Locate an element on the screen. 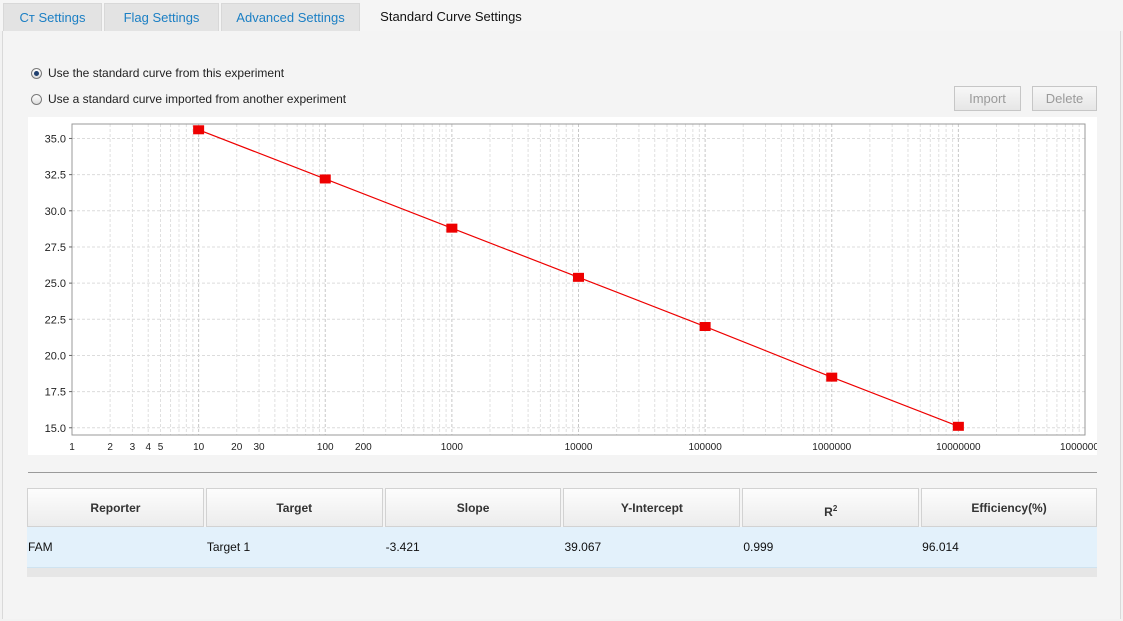  x-tick-label: 1000000 is located at coordinates (831, 447).